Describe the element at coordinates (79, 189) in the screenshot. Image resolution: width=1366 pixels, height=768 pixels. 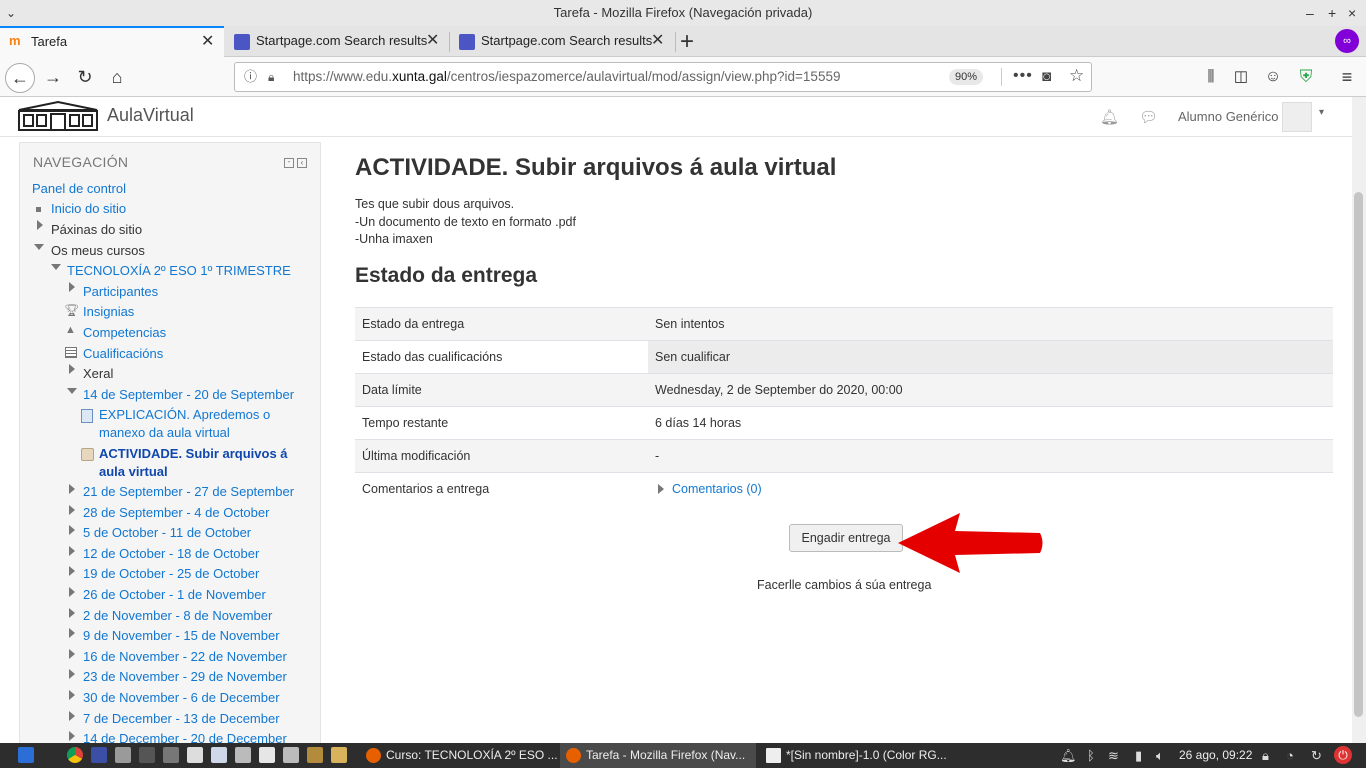
I see `nav-dashboard: Panel de control` at that location.